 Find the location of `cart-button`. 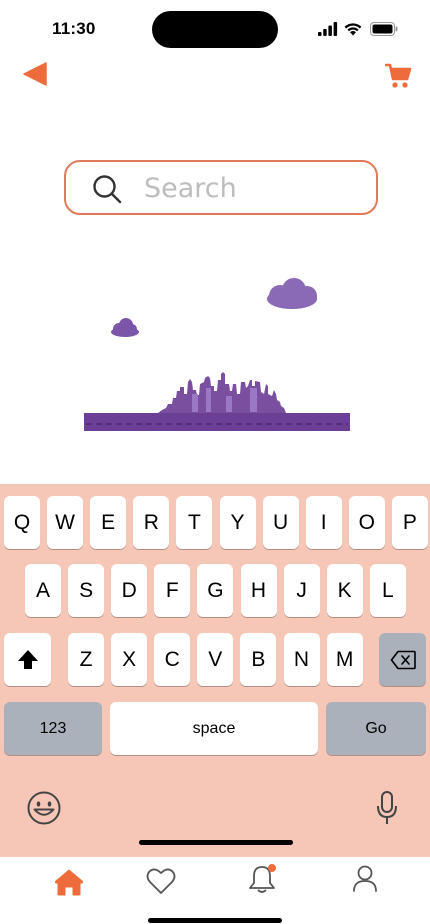

cart-button is located at coordinates (398, 76).